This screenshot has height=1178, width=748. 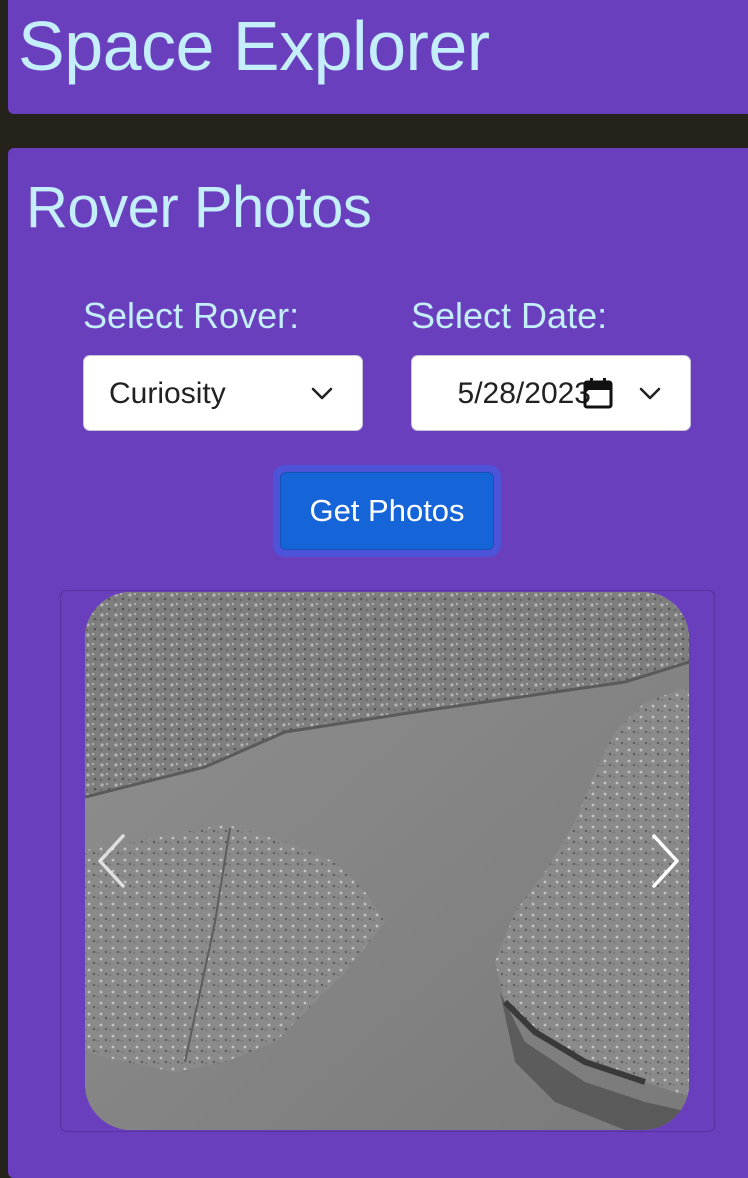 I want to click on chevron-left-icon, so click(x=112, y=861).